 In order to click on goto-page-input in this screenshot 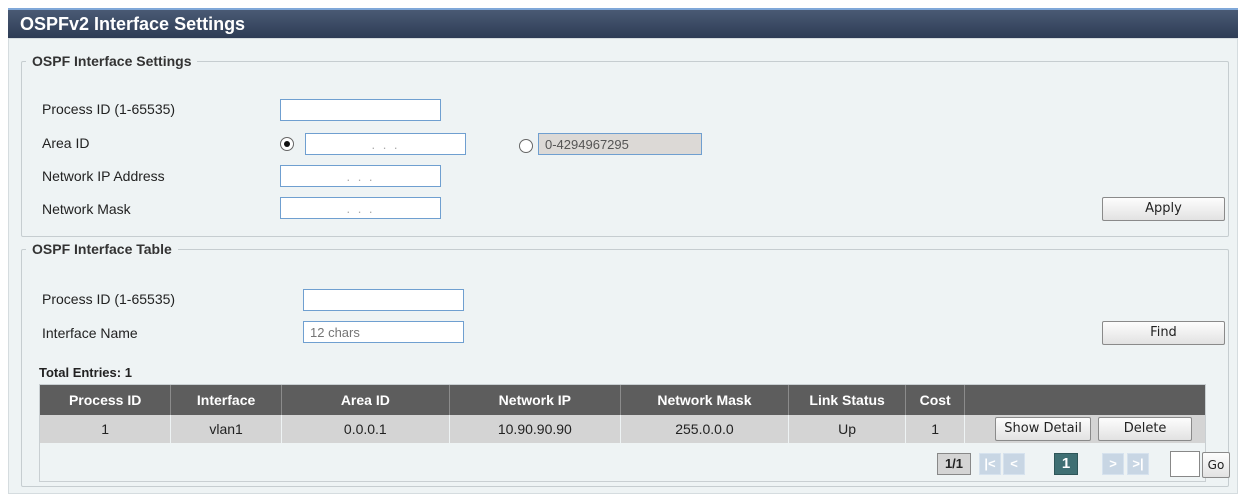, I will do `click(1185, 464)`.